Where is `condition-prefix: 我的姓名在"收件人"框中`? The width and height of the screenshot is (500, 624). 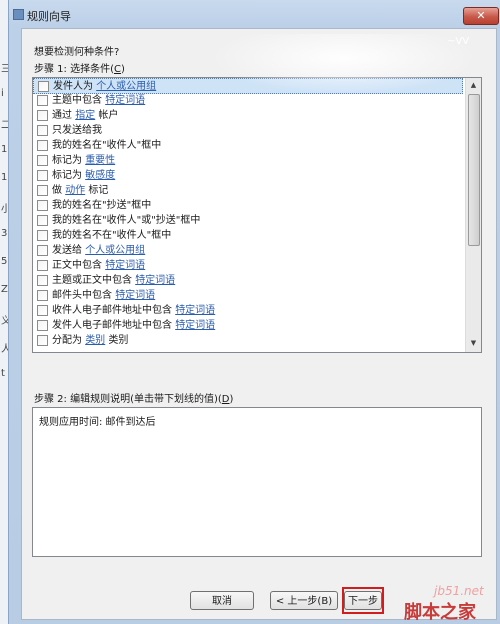
condition-prefix: 我的姓名在"收件人"框中 is located at coordinates (107, 145).